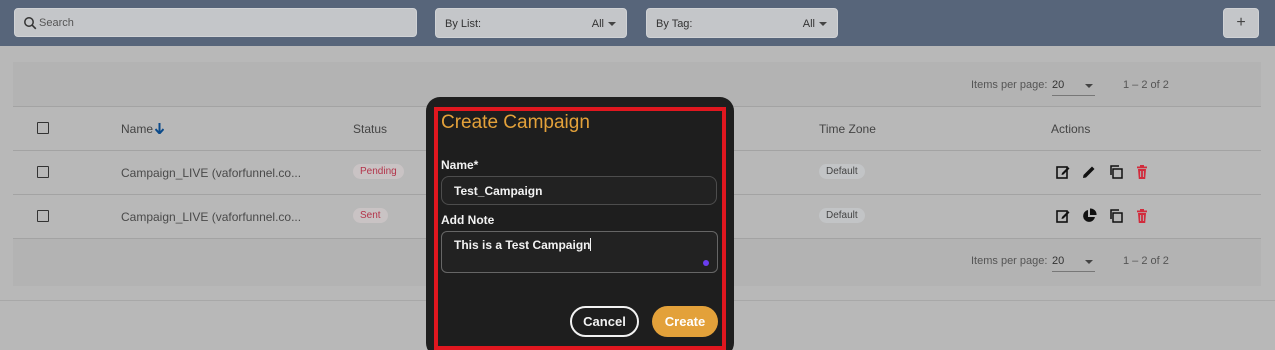 This screenshot has width=1275, height=350. What do you see at coordinates (460, 165) in the screenshot?
I see `name-label: Name*` at bounding box center [460, 165].